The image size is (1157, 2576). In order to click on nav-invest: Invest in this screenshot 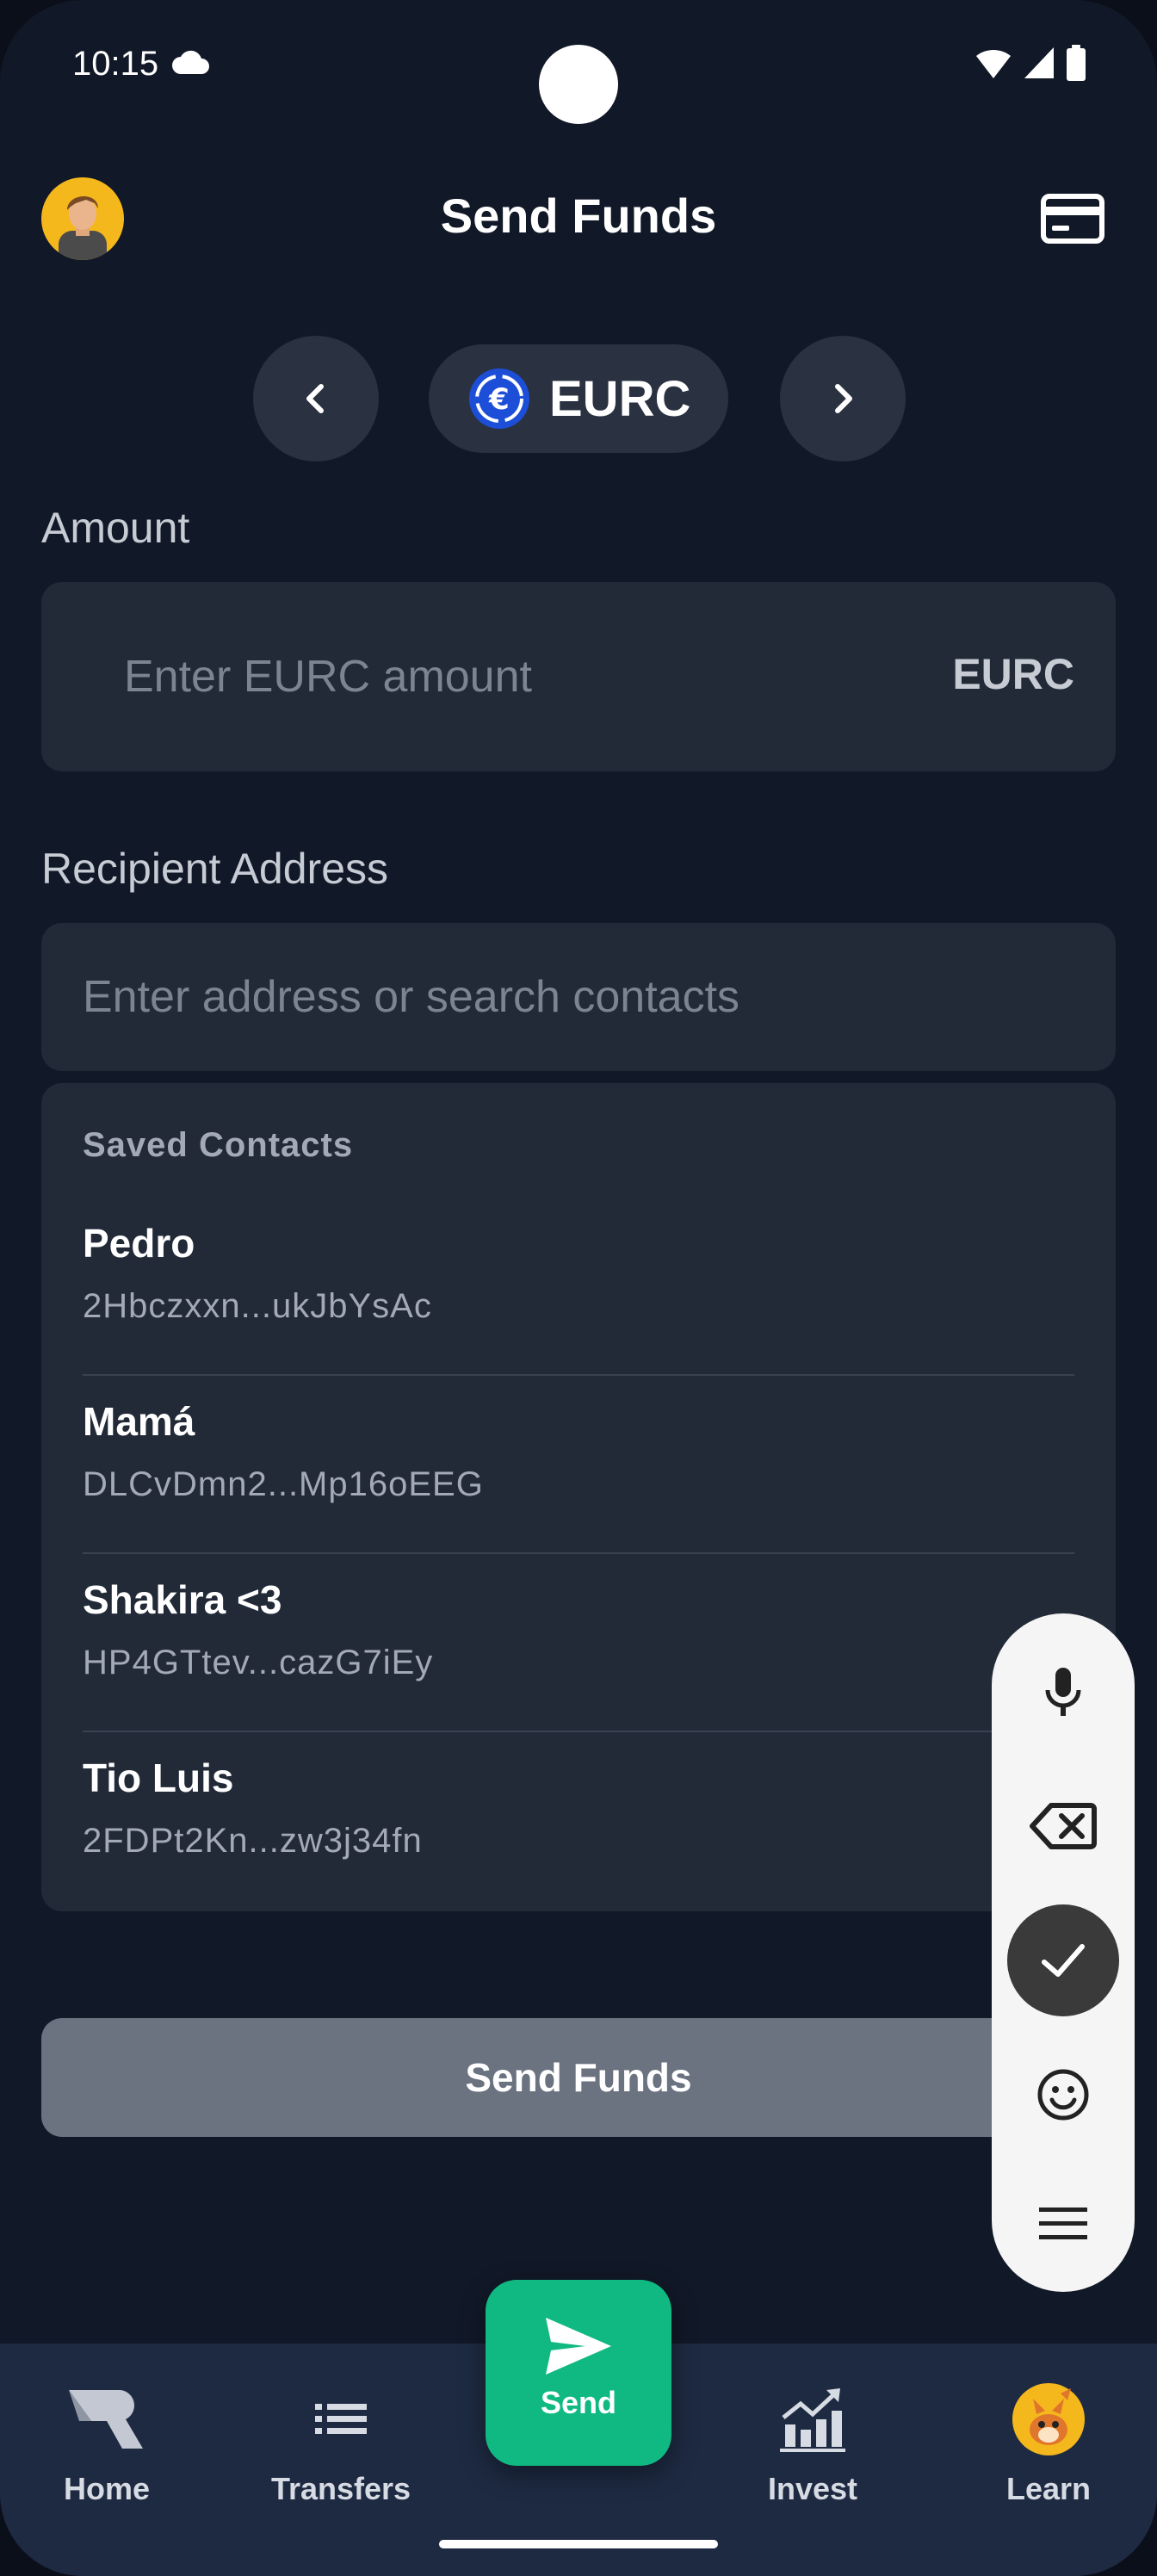, I will do `click(813, 2430)`.